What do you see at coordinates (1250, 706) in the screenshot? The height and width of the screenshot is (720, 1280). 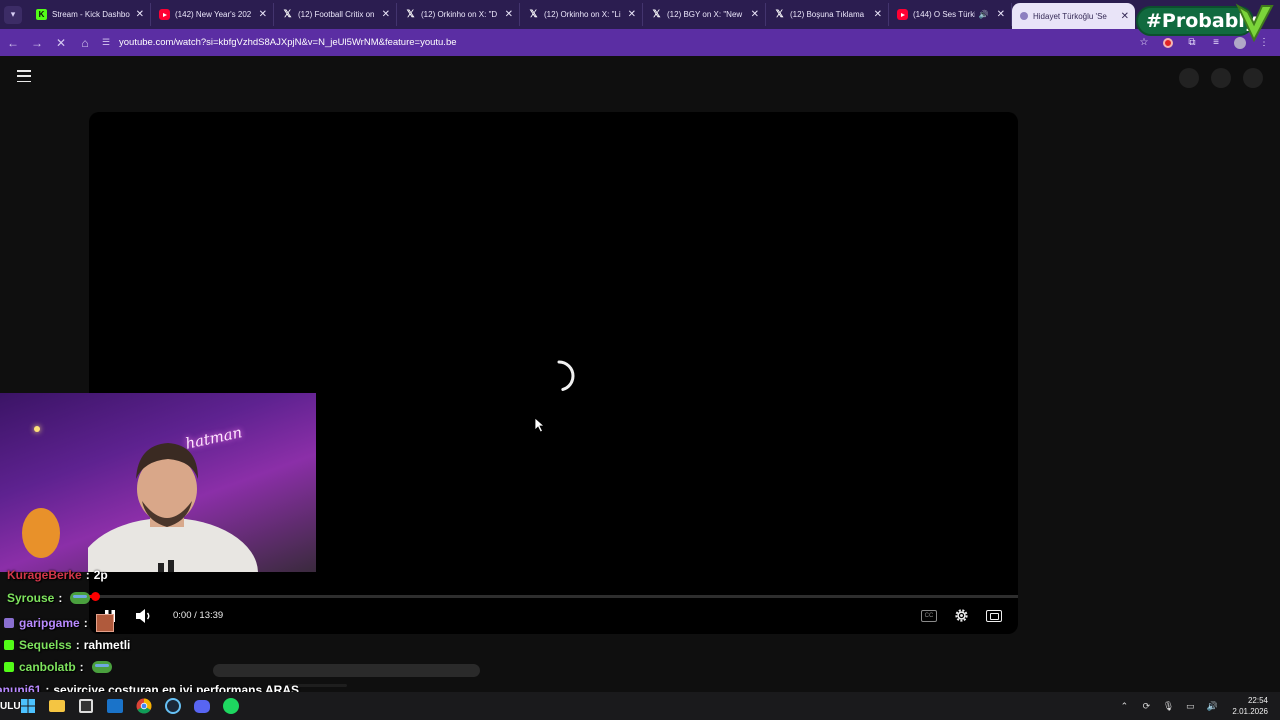 I see `clock: 22:54 2.01.2026` at bounding box center [1250, 706].